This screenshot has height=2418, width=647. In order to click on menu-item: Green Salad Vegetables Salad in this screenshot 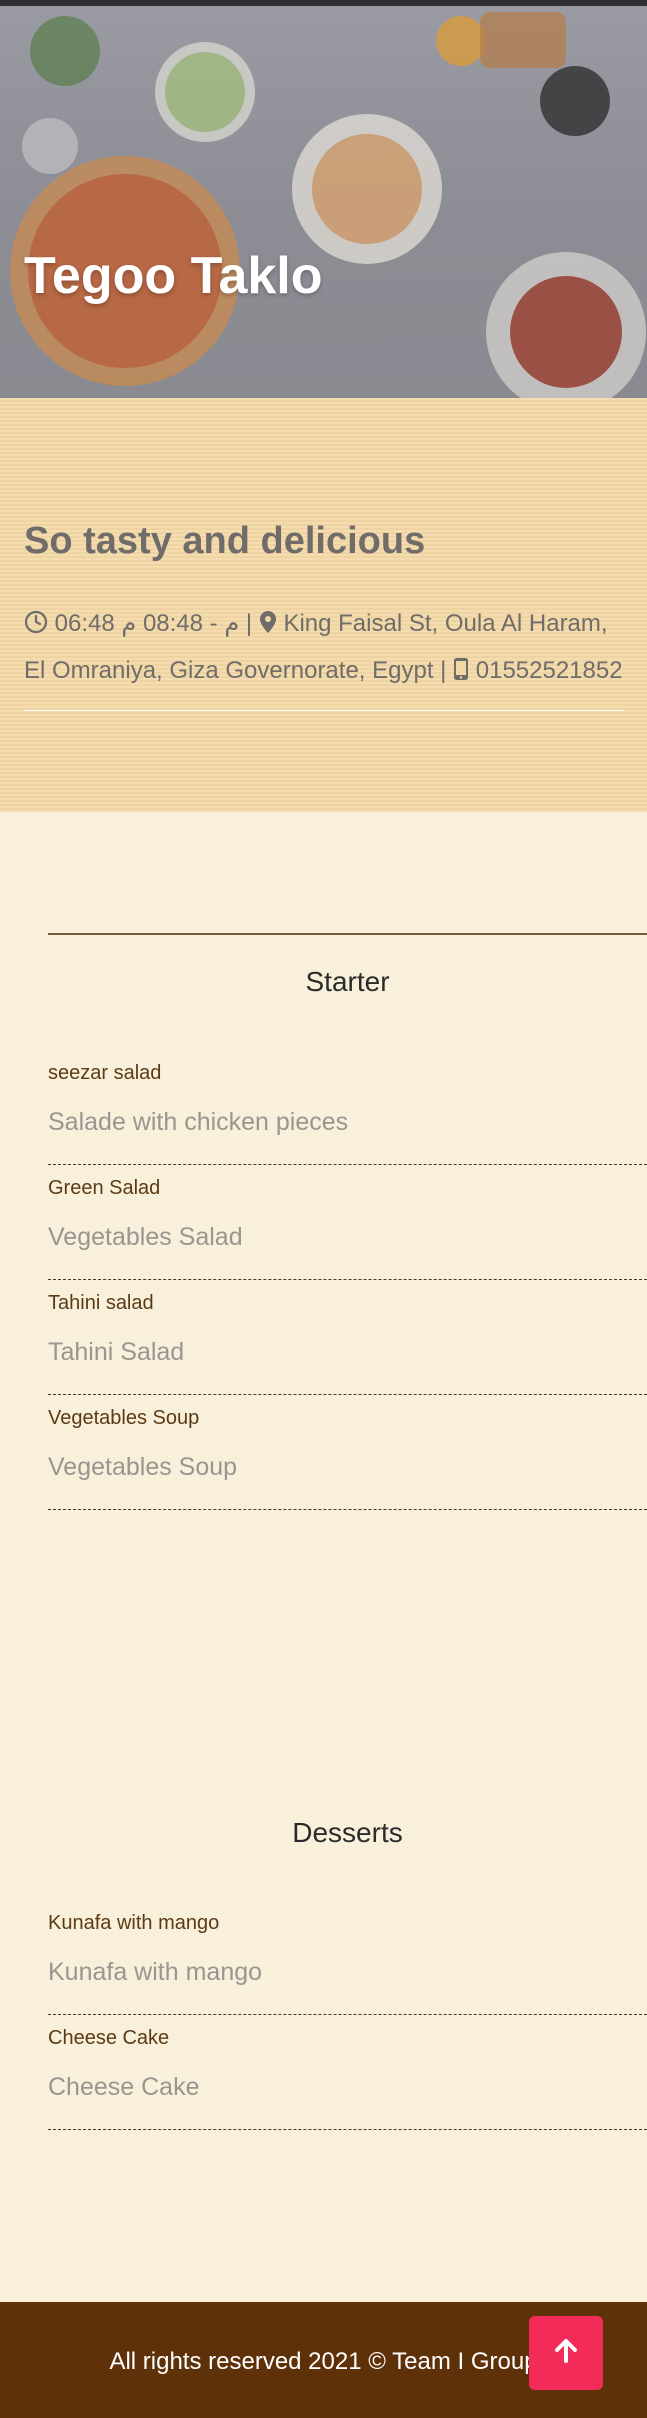, I will do `click(347, 1222)`.